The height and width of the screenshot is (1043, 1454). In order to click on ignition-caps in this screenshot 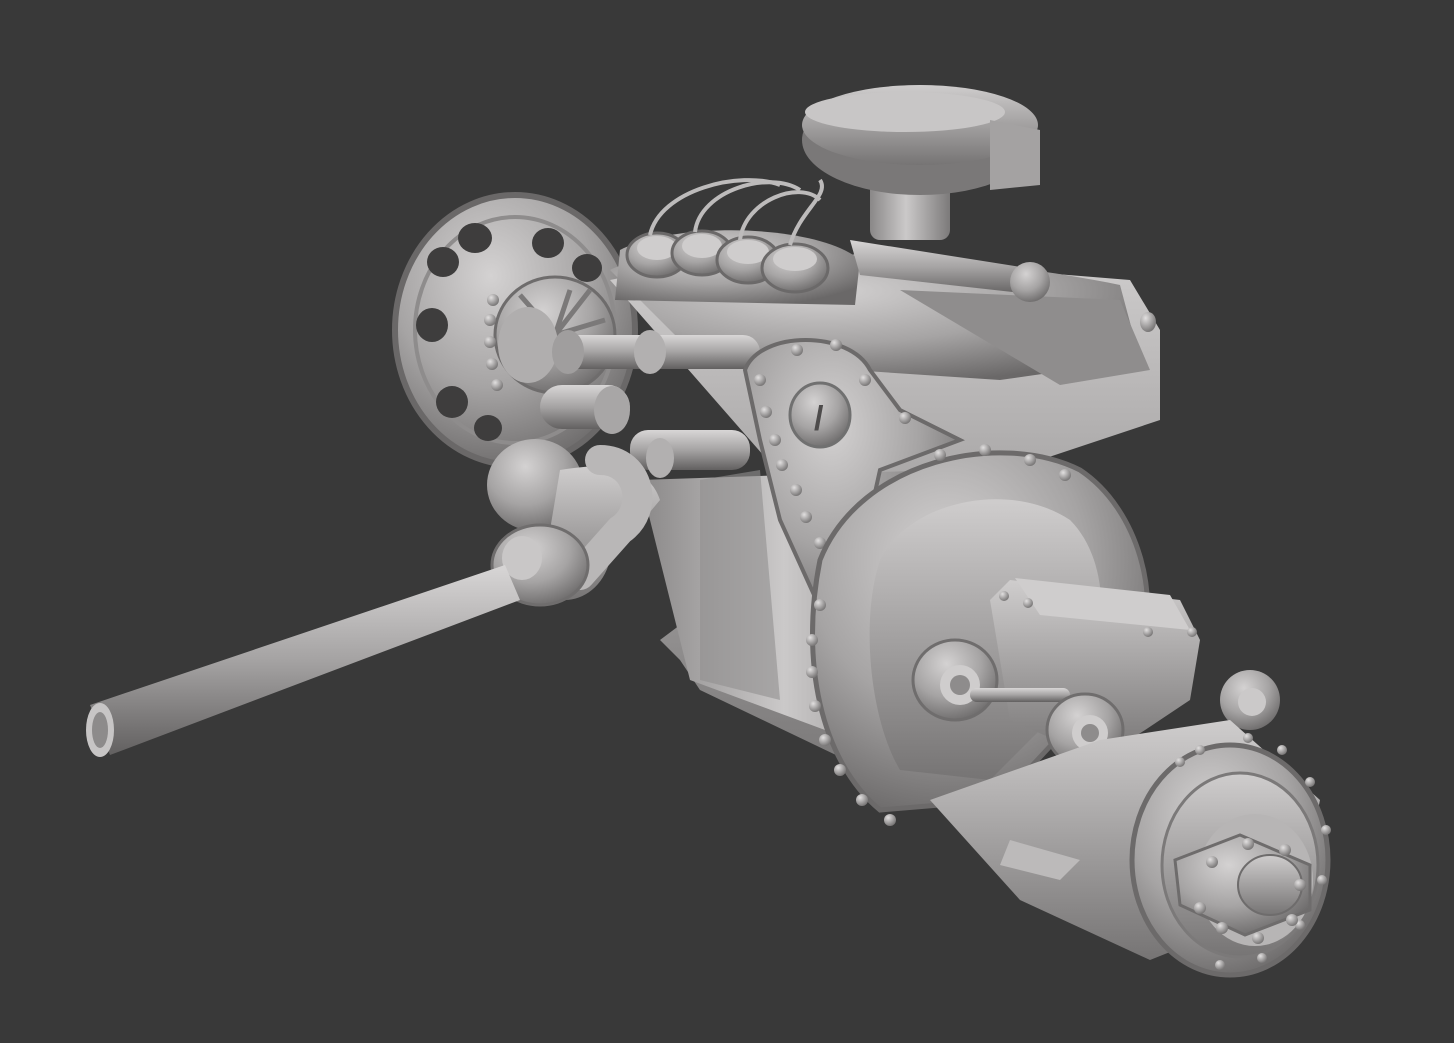, I will do `click(832, 241)`.